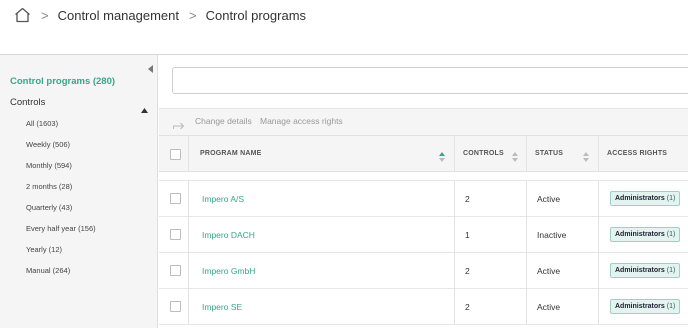  What do you see at coordinates (301, 121) in the screenshot?
I see `manage-access-rights-button: Manage access rights` at bounding box center [301, 121].